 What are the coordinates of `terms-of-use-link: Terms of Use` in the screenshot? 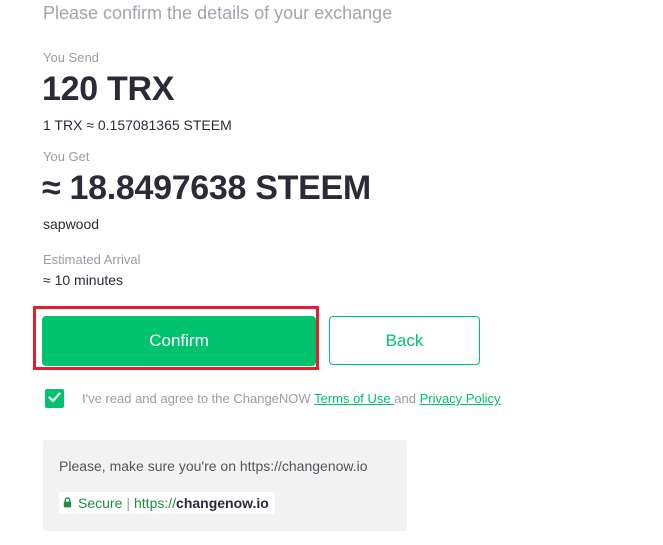 It's located at (354, 398).